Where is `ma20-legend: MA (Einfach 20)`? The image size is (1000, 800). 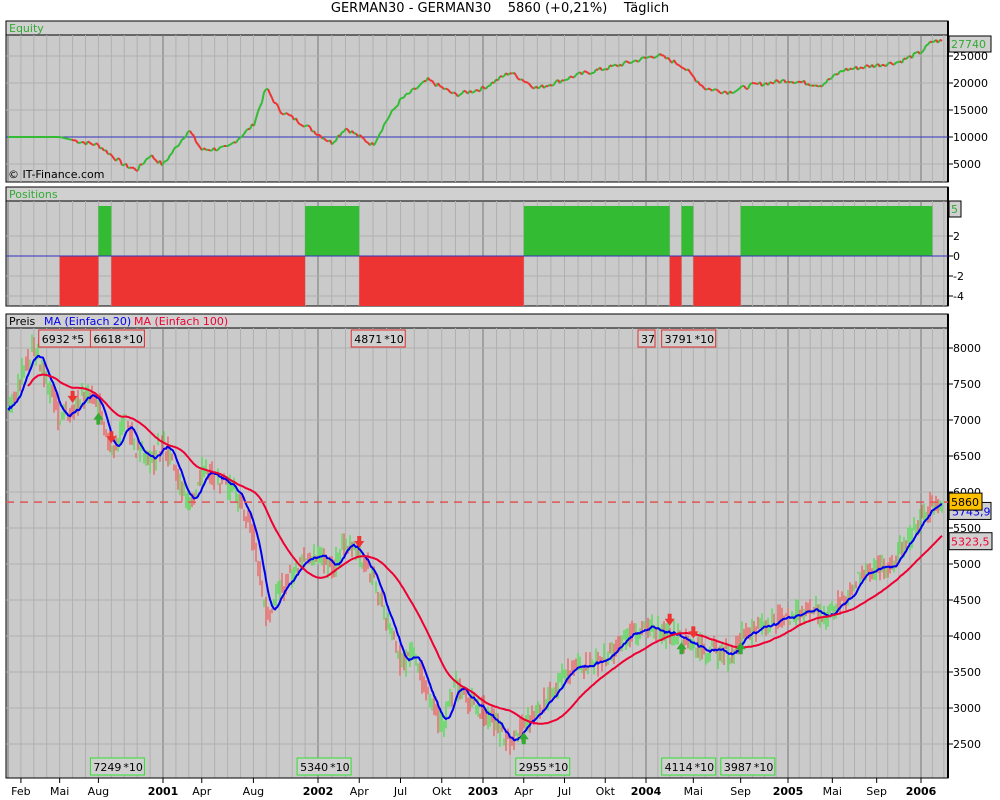
ma20-legend: MA (Einfach 20) is located at coordinates (87, 321).